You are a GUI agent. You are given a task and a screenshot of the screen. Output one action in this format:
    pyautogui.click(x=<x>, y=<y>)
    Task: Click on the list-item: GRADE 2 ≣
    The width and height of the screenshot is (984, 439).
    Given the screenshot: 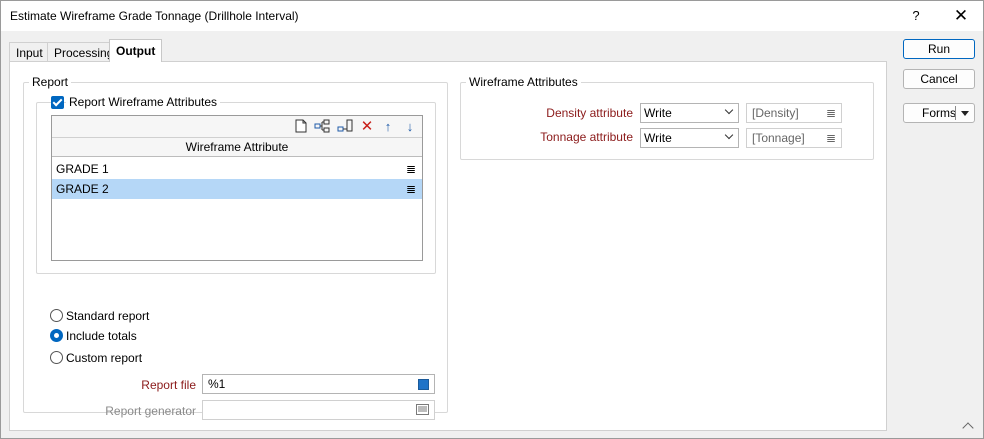 What is the action you would take?
    pyautogui.click(x=237, y=189)
    